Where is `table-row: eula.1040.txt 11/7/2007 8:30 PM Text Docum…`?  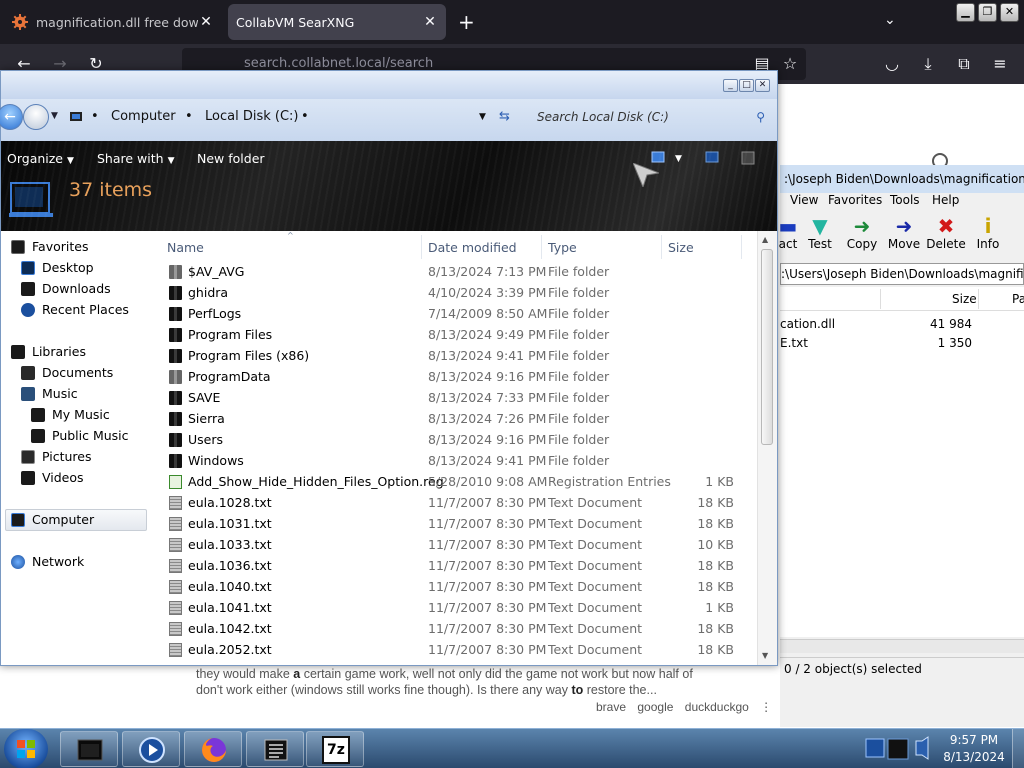 table-row: eula.1040.txt 11/7/2007 8:30 PM Text Docum… is located at coordinates (457, 586).